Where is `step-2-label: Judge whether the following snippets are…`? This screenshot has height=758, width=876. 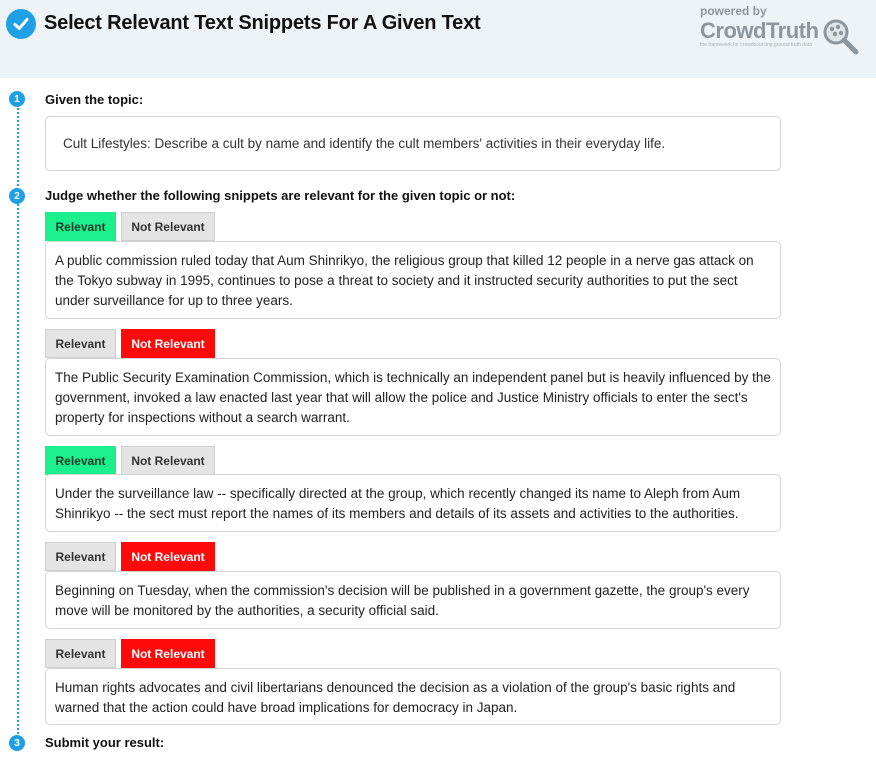 step-2-label: Judge whether the following snippets are… is located at coordinates (280, 195).